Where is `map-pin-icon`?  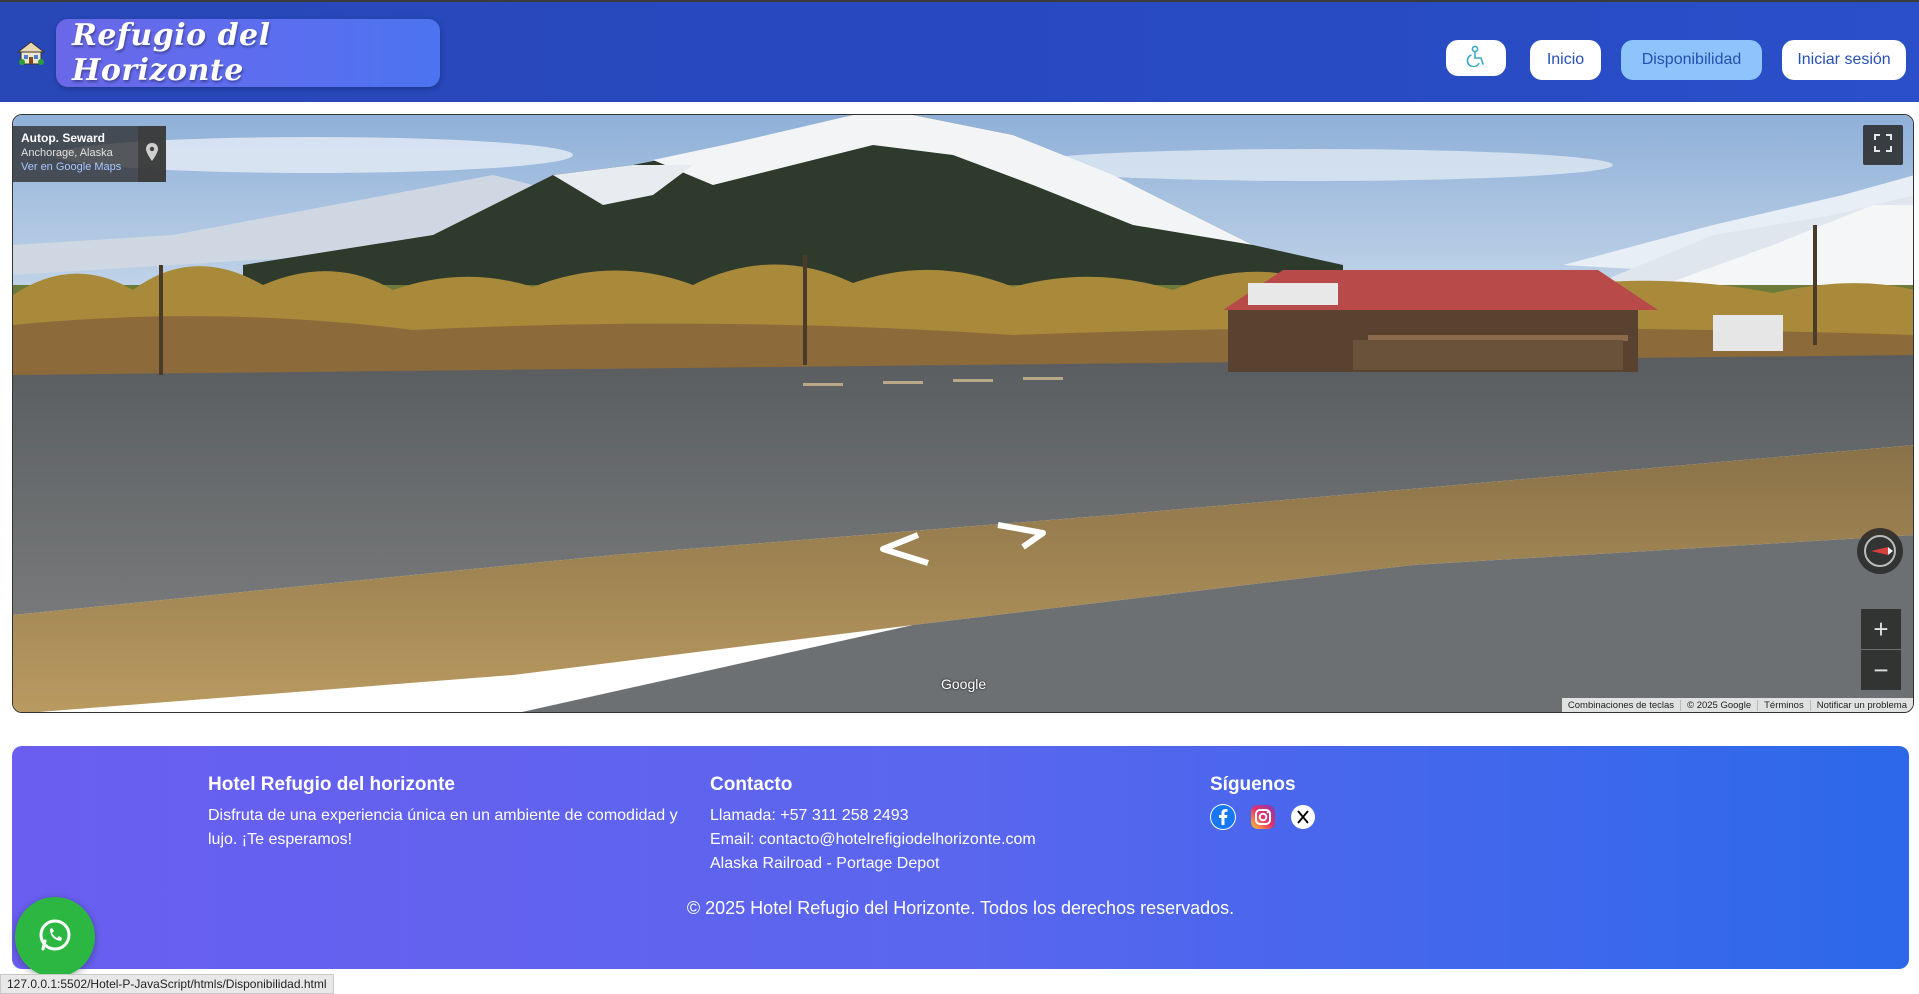 map-pin-icon is located at coordinates (152, 154).